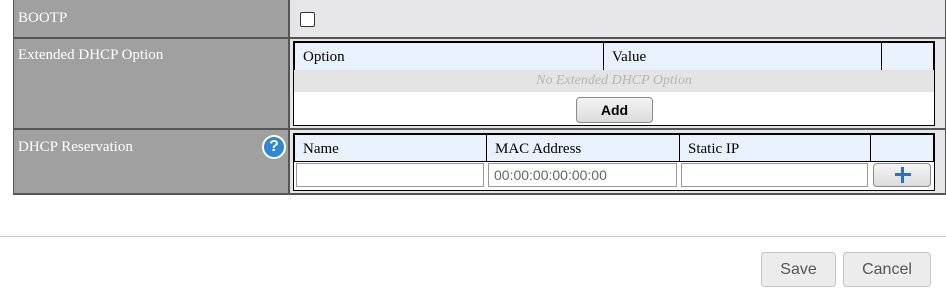  I want to click on bootp-label: BOOTP, so click(43, 18).